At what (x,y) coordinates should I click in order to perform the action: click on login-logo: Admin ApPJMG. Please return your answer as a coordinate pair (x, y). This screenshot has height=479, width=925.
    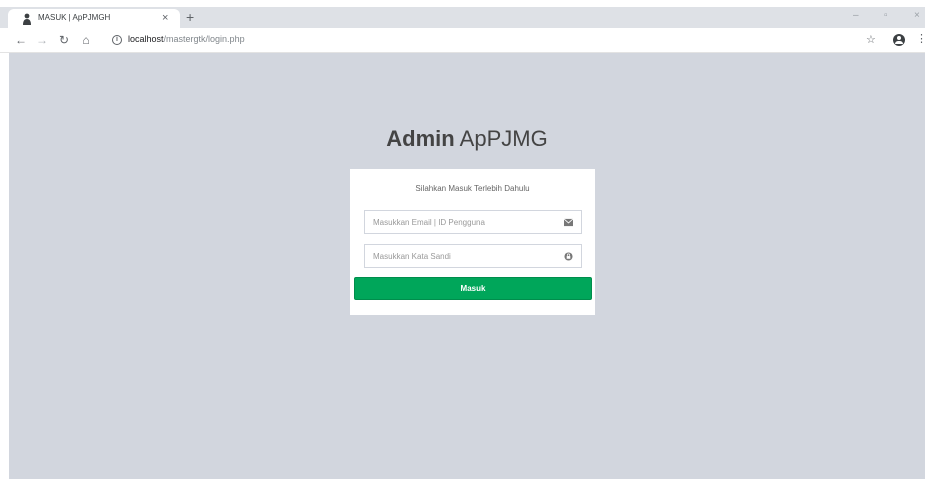
    Looking at the image, I should click on (467, 139).